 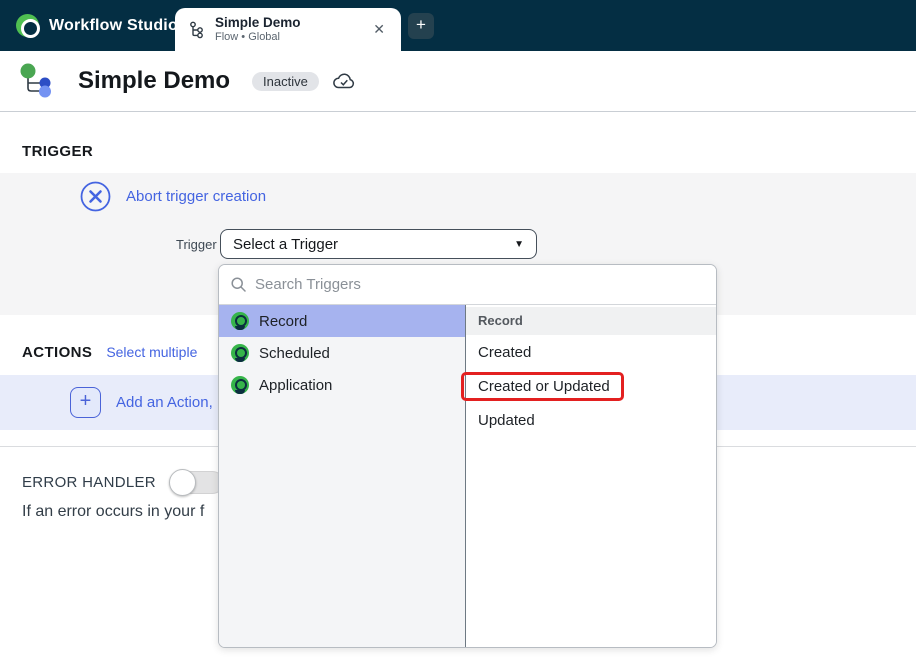 I want to click on tab-subtitle: Flow • Global, so click(x=247, y=37).